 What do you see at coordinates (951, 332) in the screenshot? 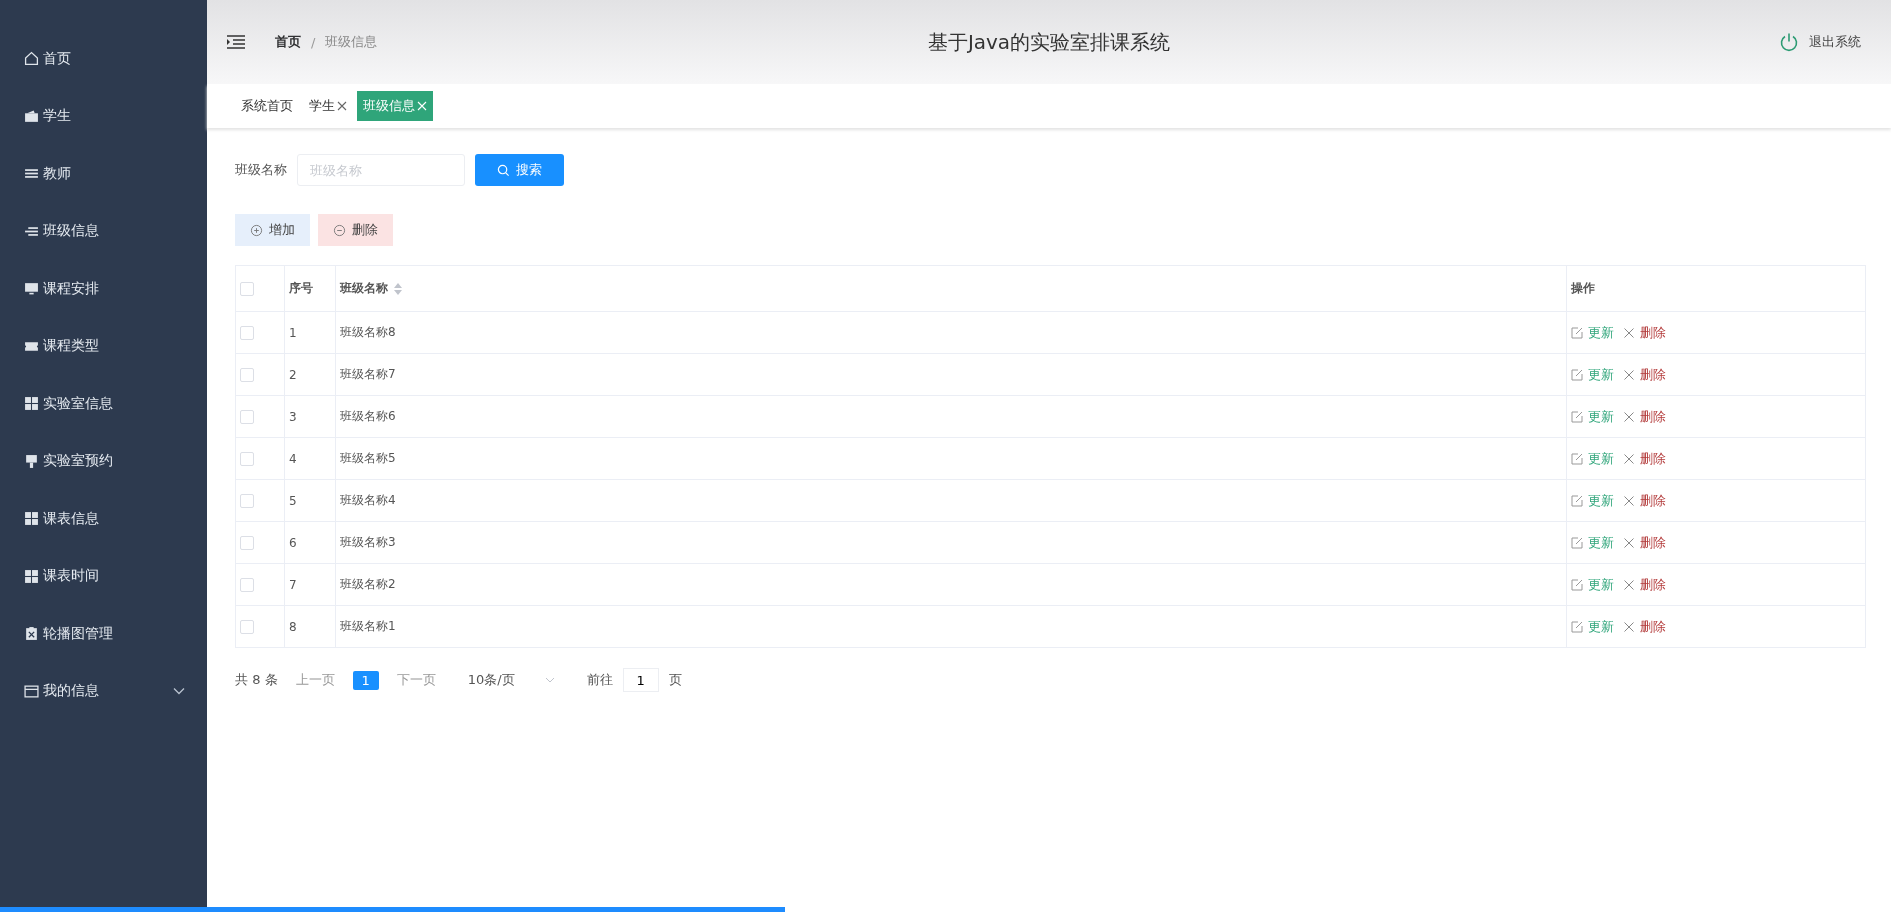
I see `table-cell: 班级名称8` at bounding box center [951, 332].